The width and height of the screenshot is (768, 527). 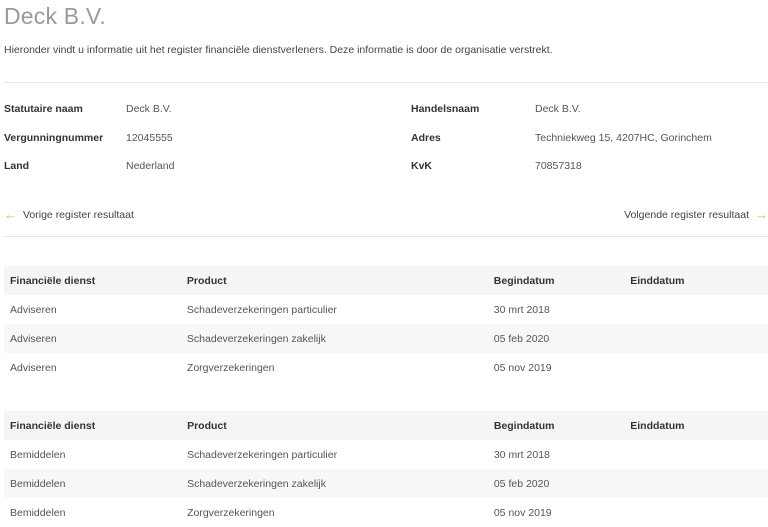 I want to click on adres-value: Techniekweg 15, 4207HC, Gorinchem, so click(x=623, y=138).